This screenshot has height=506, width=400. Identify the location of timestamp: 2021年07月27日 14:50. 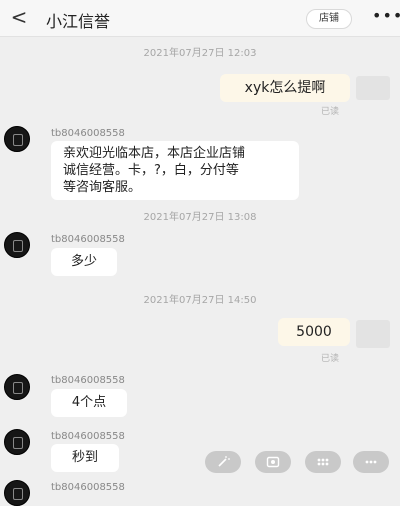
(200, 300).